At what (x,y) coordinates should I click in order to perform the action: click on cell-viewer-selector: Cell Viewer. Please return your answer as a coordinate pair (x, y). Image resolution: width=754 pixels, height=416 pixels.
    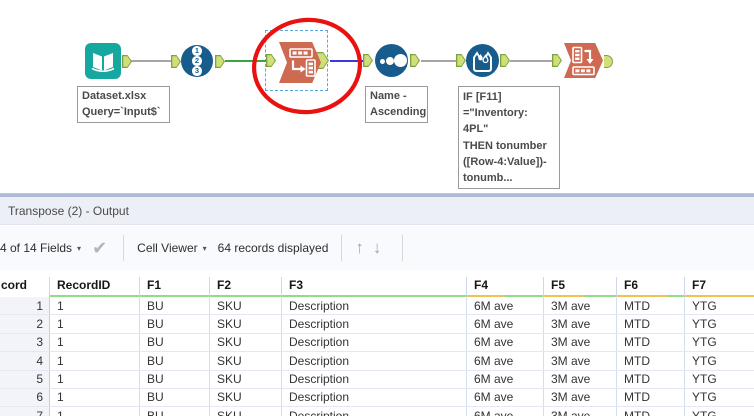
    Looking at the image, I should click on (167, 248).